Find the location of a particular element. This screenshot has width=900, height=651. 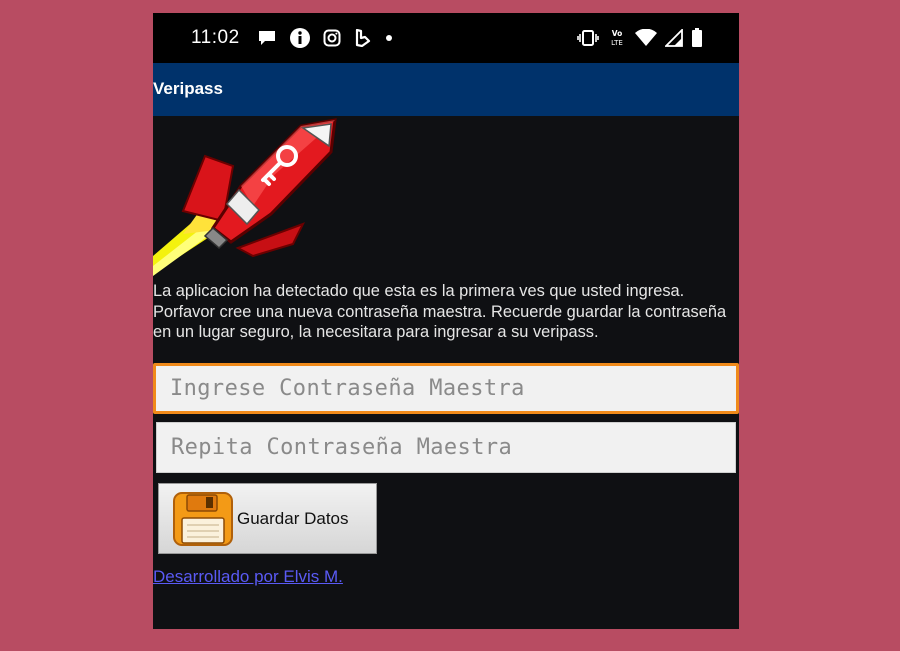

battery-icon is located at coordinates (697, 37).